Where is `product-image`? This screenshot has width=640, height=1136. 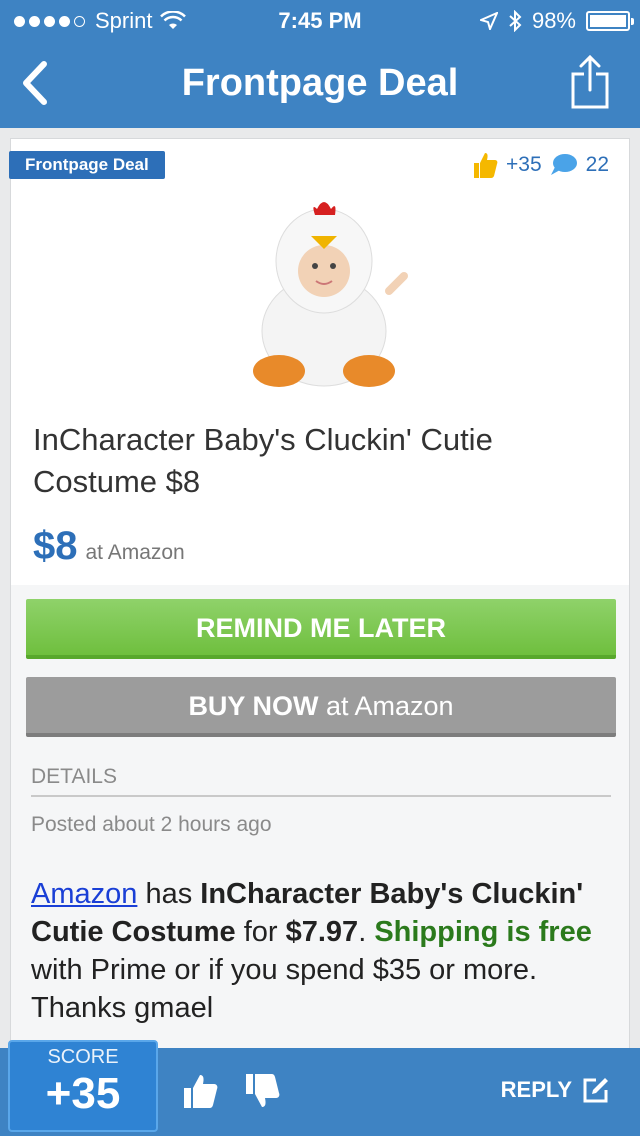
product-image is located at coordinates (324, 296).